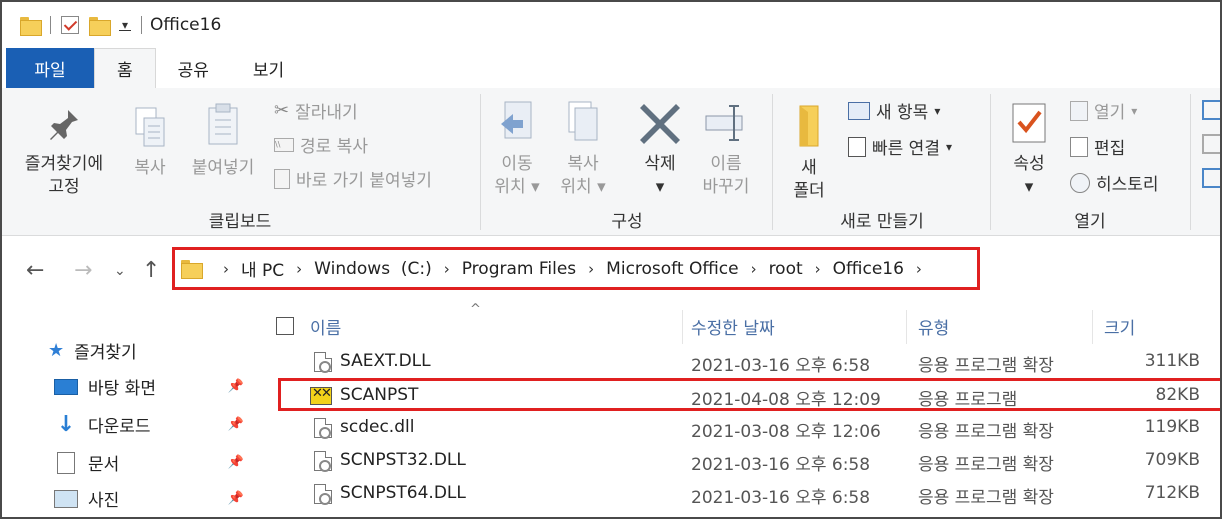  I want to click on delete-label: 삭제, so click(660, 164).